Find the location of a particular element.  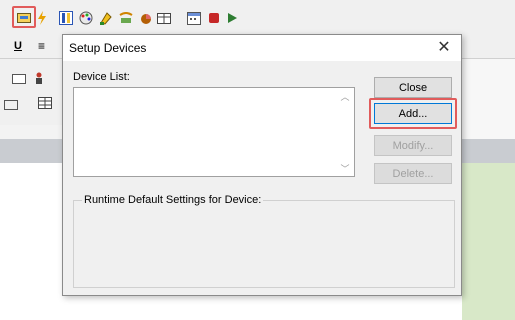

left-toolbox is located at coordinates (31, 92).